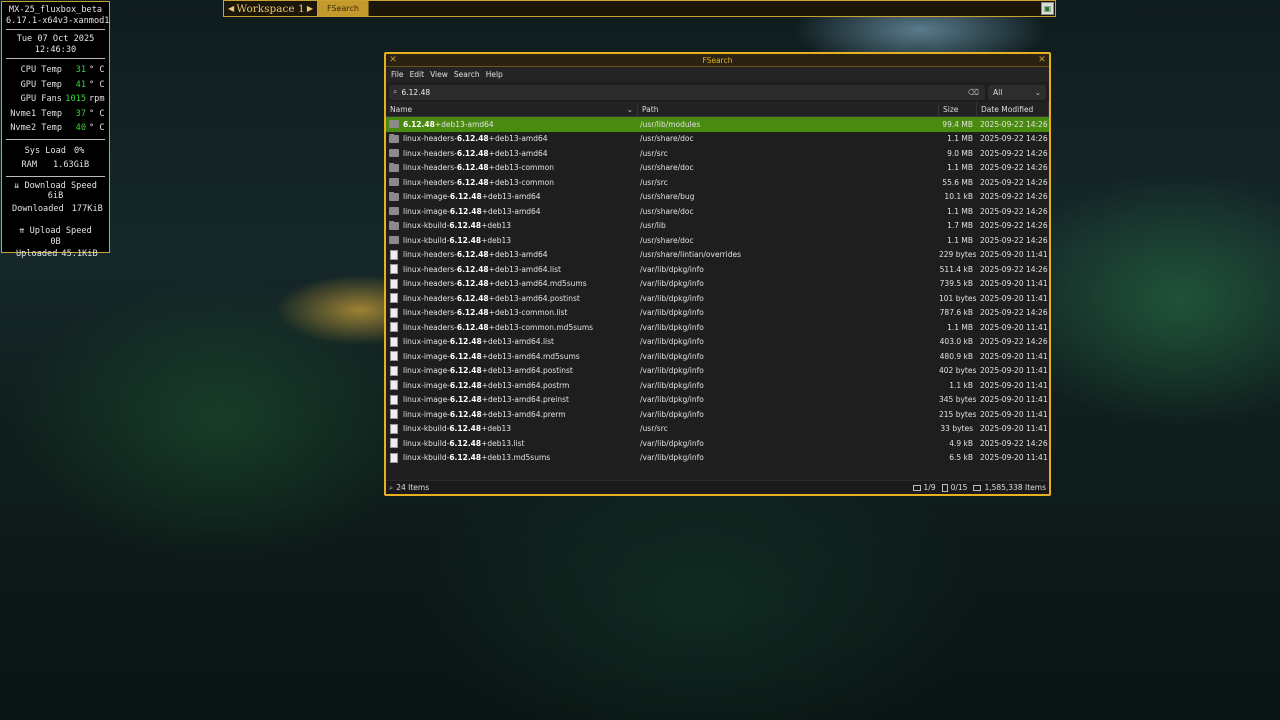  I want to click on tray-app-icon: ▣, so click(1047, 8).